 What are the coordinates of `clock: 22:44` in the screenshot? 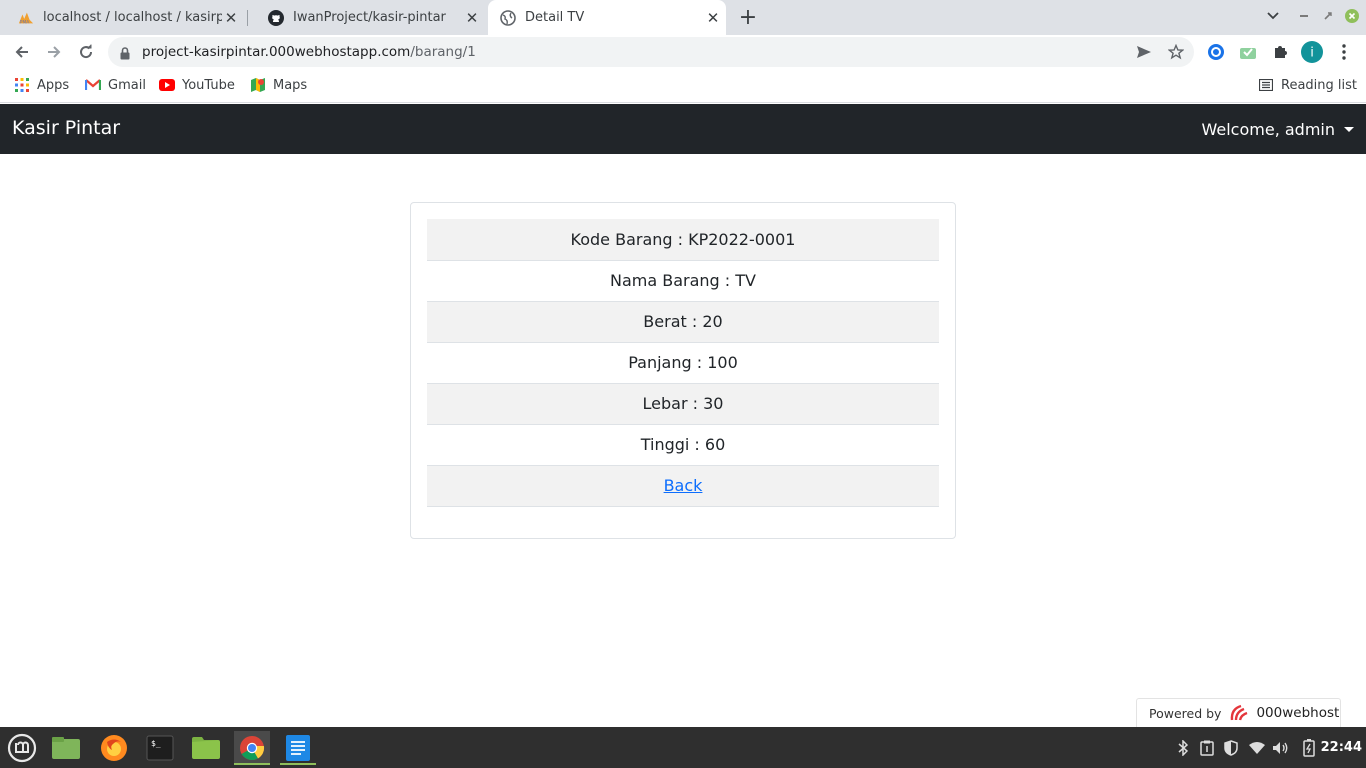 It's located at (1341, 747).